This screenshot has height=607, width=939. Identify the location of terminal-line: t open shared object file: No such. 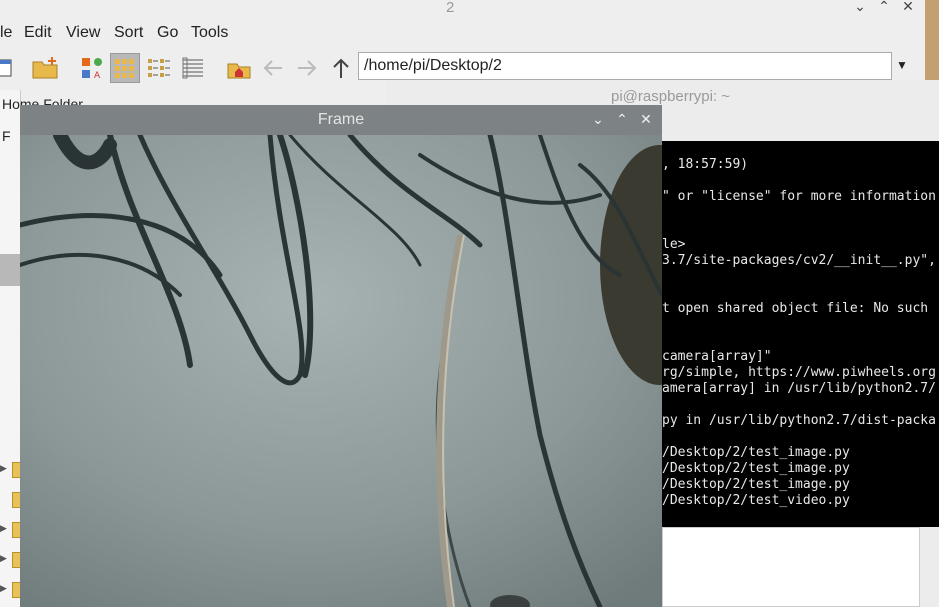
(795, 308).